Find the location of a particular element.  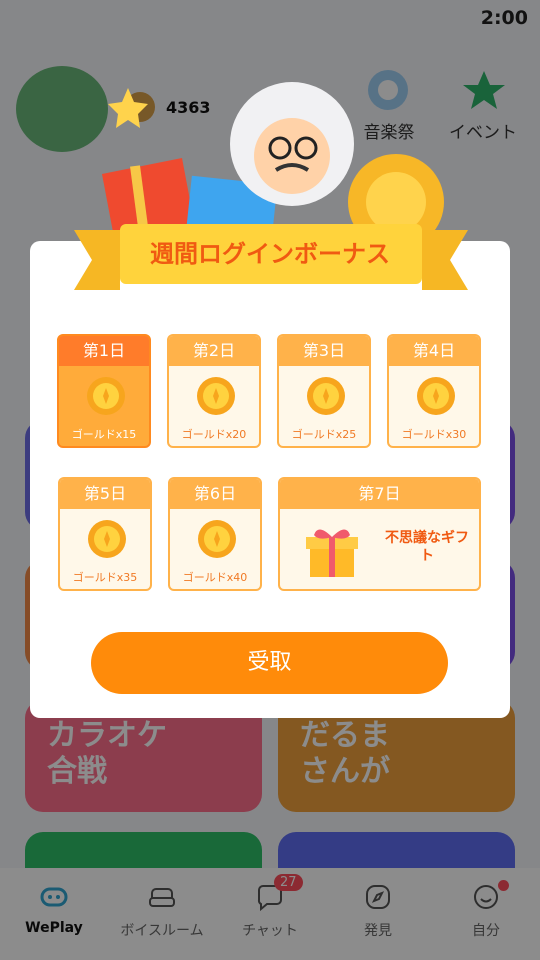

reward-amount: ゴールドx30 is located at coordinates (434, 434).